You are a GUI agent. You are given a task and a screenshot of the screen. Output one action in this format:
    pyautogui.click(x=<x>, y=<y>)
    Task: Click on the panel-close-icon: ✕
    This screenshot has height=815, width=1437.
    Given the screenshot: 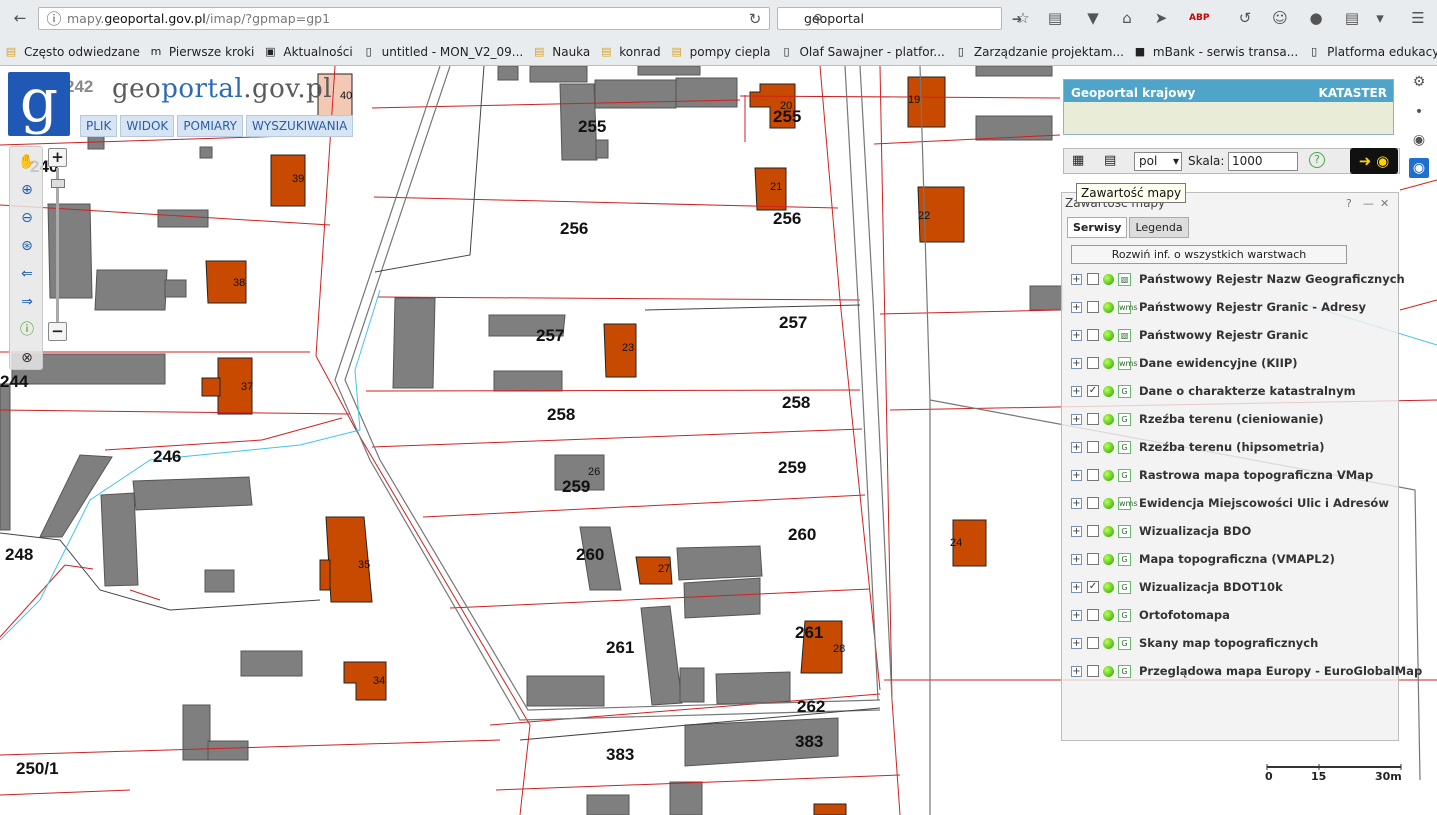 What is the action you would take?
    pyautogui.click(x=1384, y=203)
    